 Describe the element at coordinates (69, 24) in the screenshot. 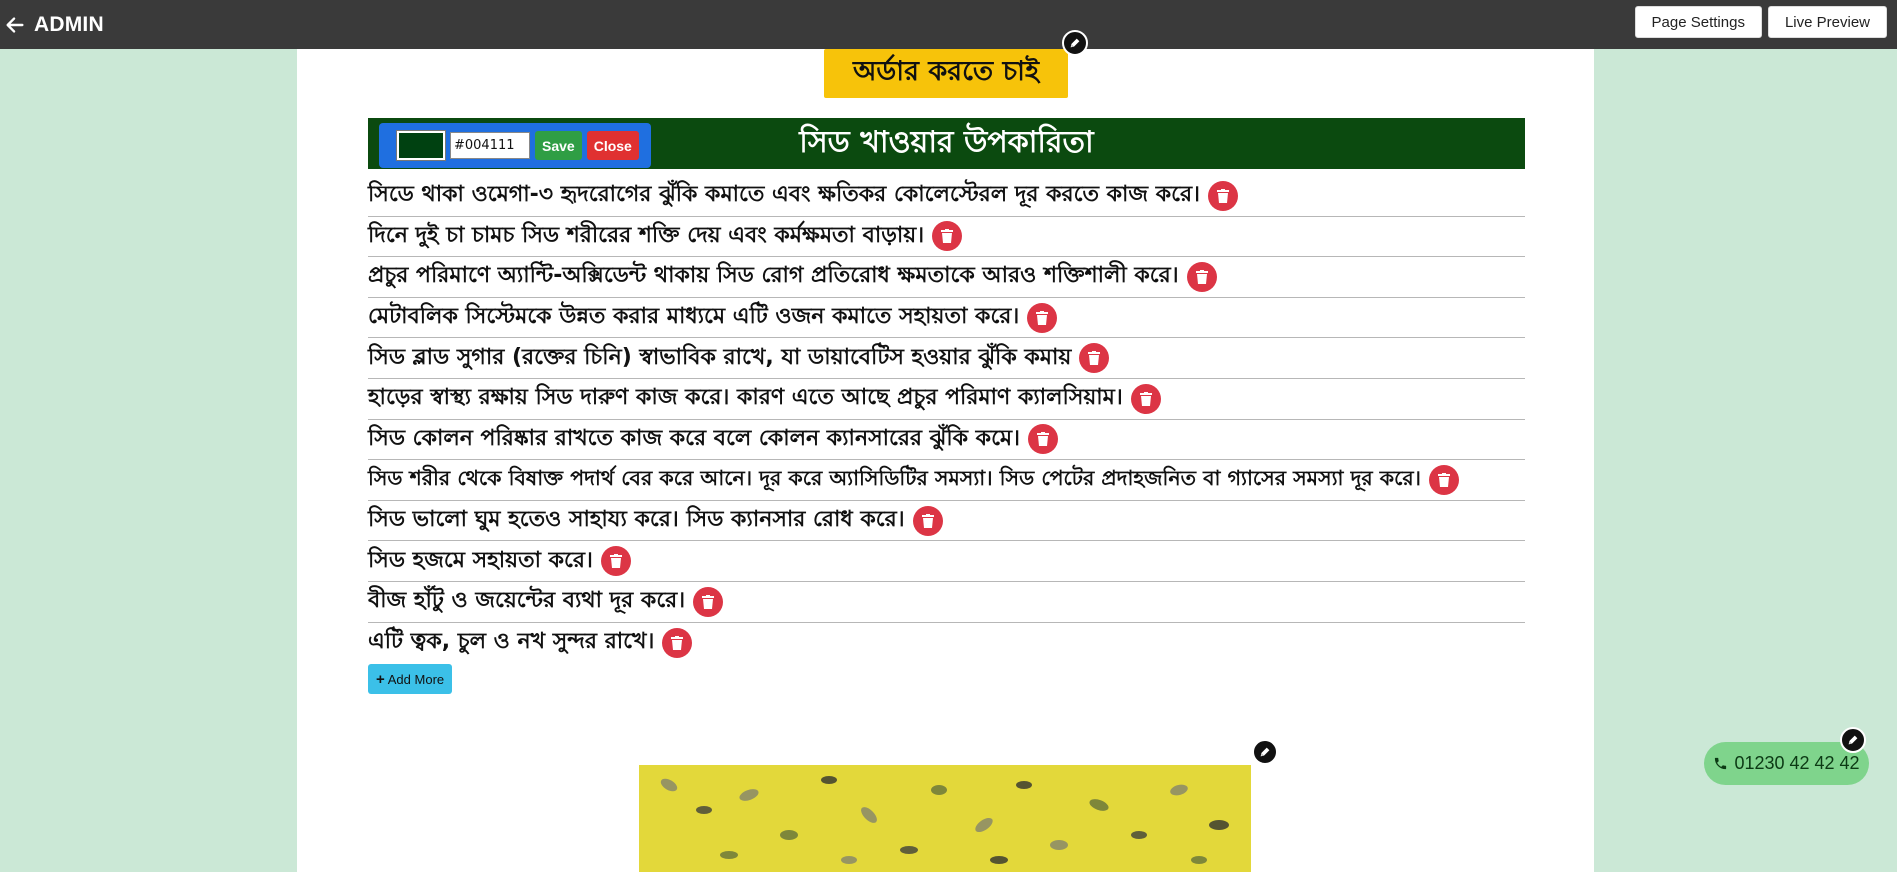

I see `admin-title: ADMIN` at that location.